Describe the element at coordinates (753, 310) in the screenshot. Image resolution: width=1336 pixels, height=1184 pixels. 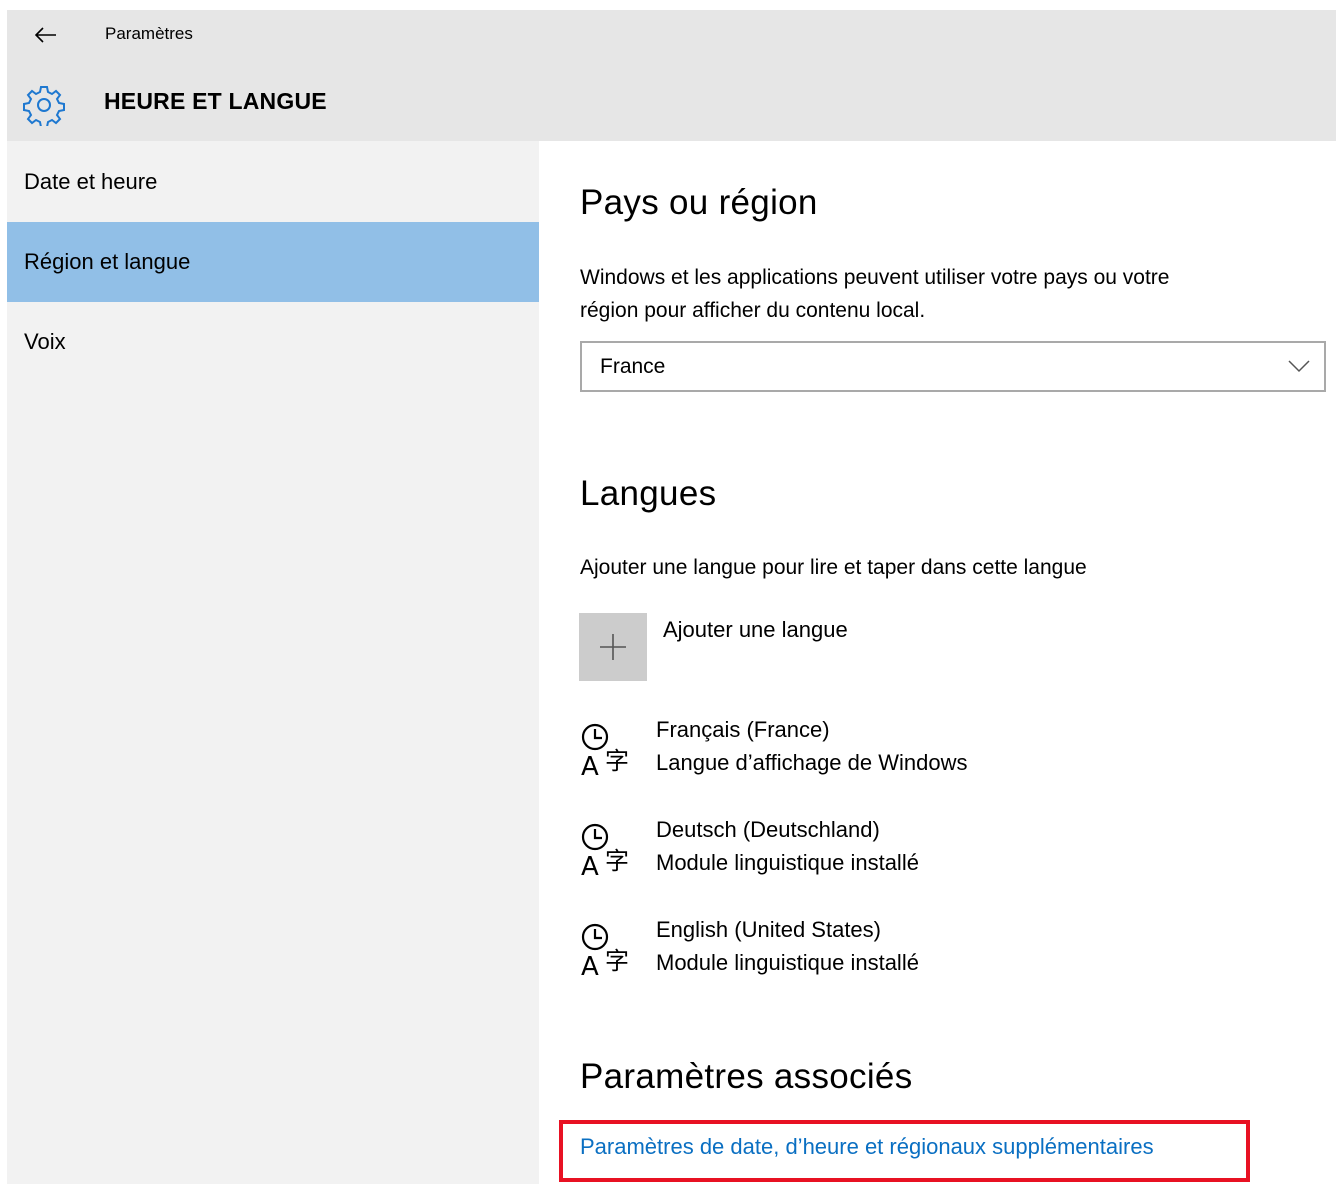
I see `region-description-line2: région pour afficher du contenu local.` at that location.